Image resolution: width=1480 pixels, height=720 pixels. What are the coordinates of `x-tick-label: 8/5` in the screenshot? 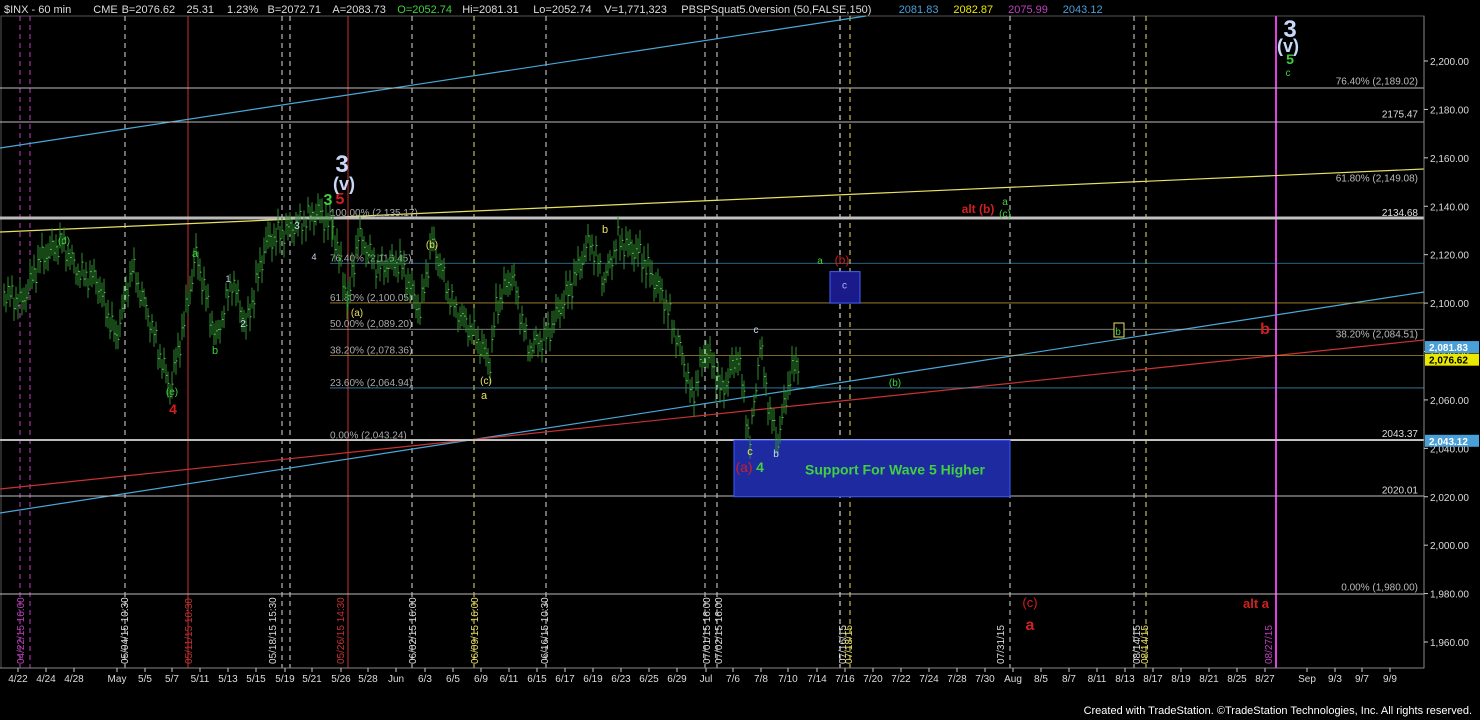 It's located at (1041, 679).